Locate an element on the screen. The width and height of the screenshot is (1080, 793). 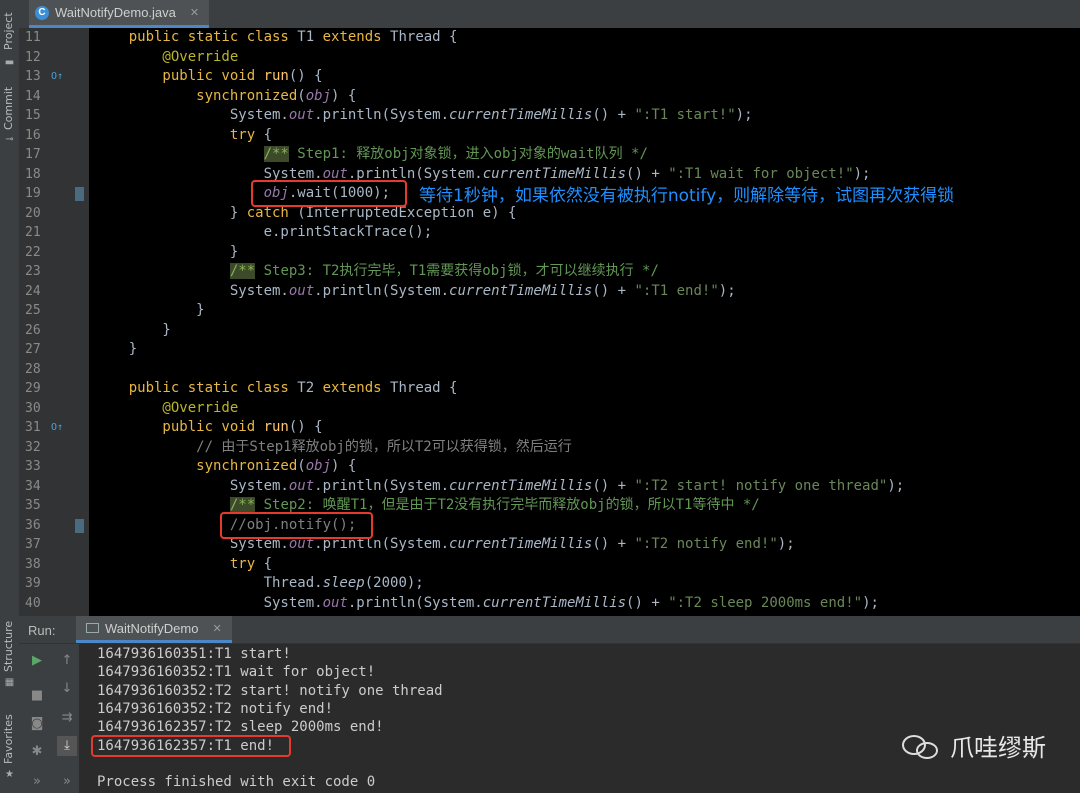
code-token: ) { is located at coordinates (344, 95).